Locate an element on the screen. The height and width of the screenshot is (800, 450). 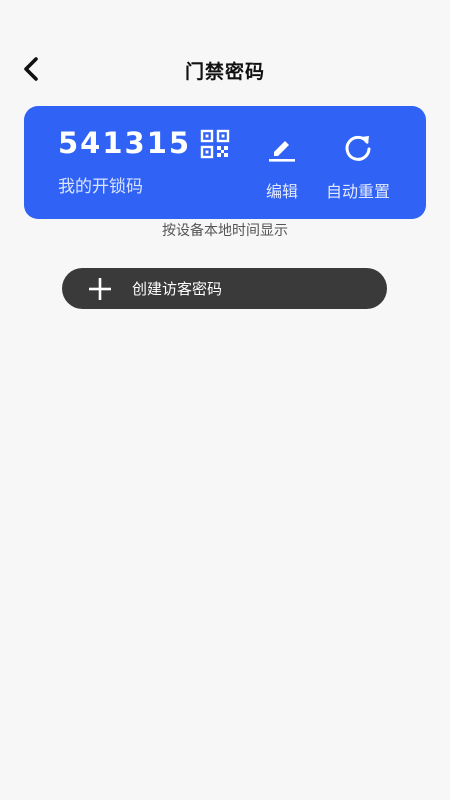
lock-code-card: 541315 我的开锁码 编辑 自动重置 is located at coordinates (225, 162).